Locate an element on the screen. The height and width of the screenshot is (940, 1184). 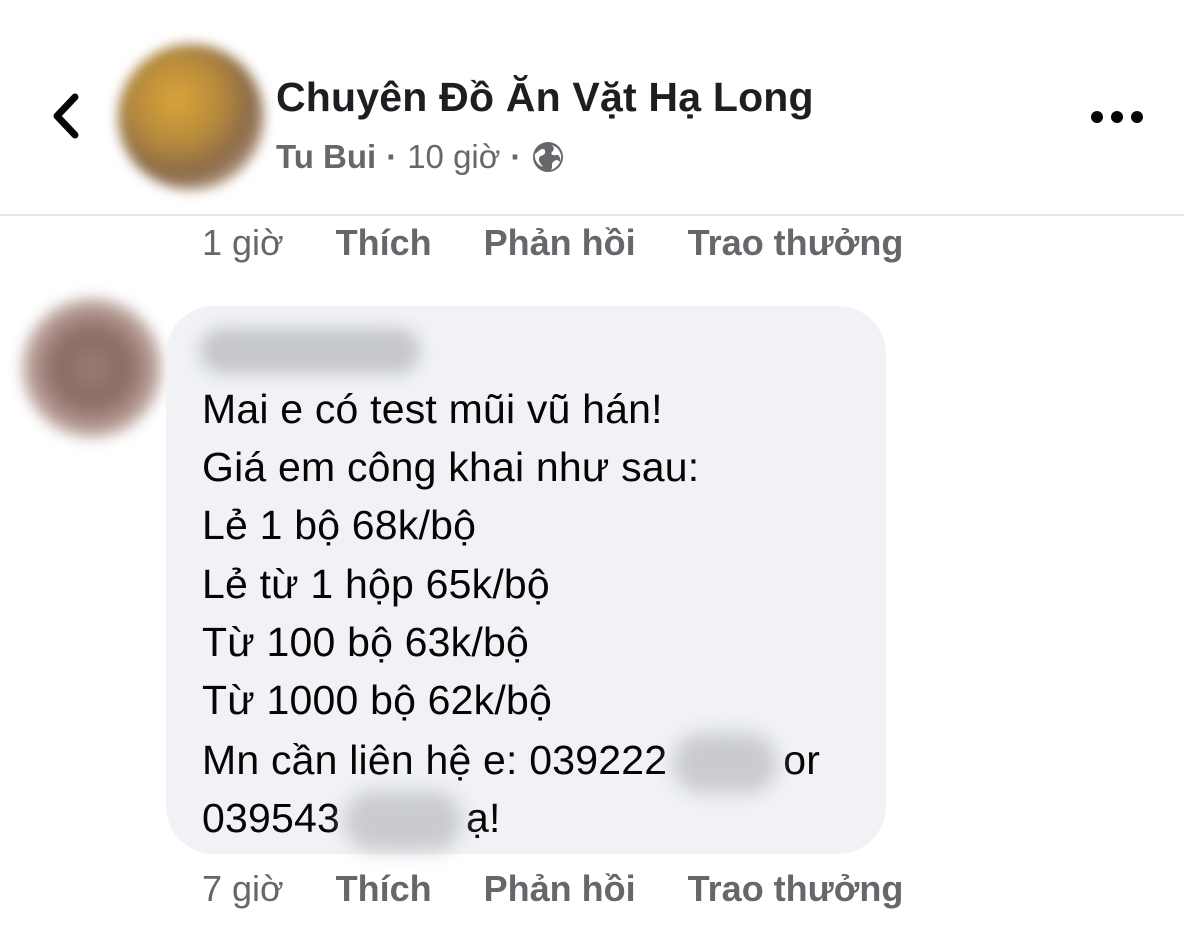
author-name: Tu Bui is located at coordinates (326, 157).